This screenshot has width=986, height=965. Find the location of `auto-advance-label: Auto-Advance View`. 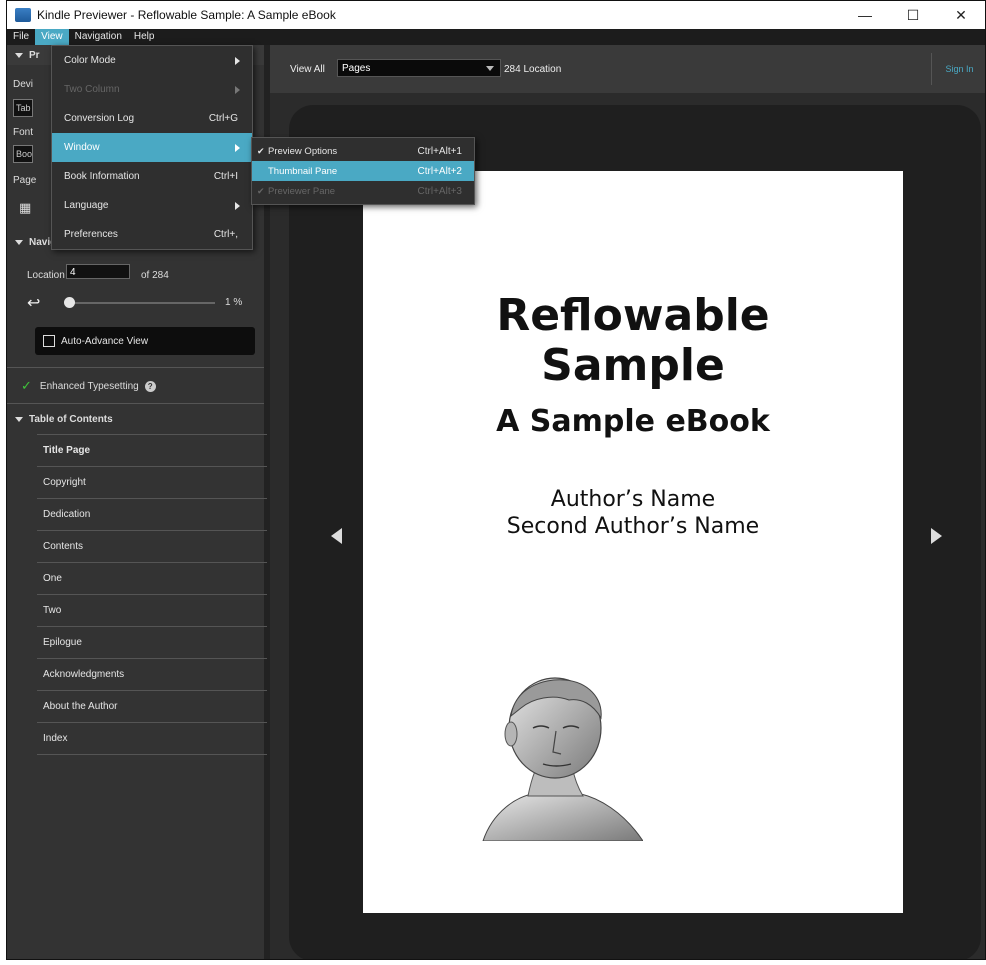

auto-advance-label: Auto-Advance View is located at coordinates (105, 341).